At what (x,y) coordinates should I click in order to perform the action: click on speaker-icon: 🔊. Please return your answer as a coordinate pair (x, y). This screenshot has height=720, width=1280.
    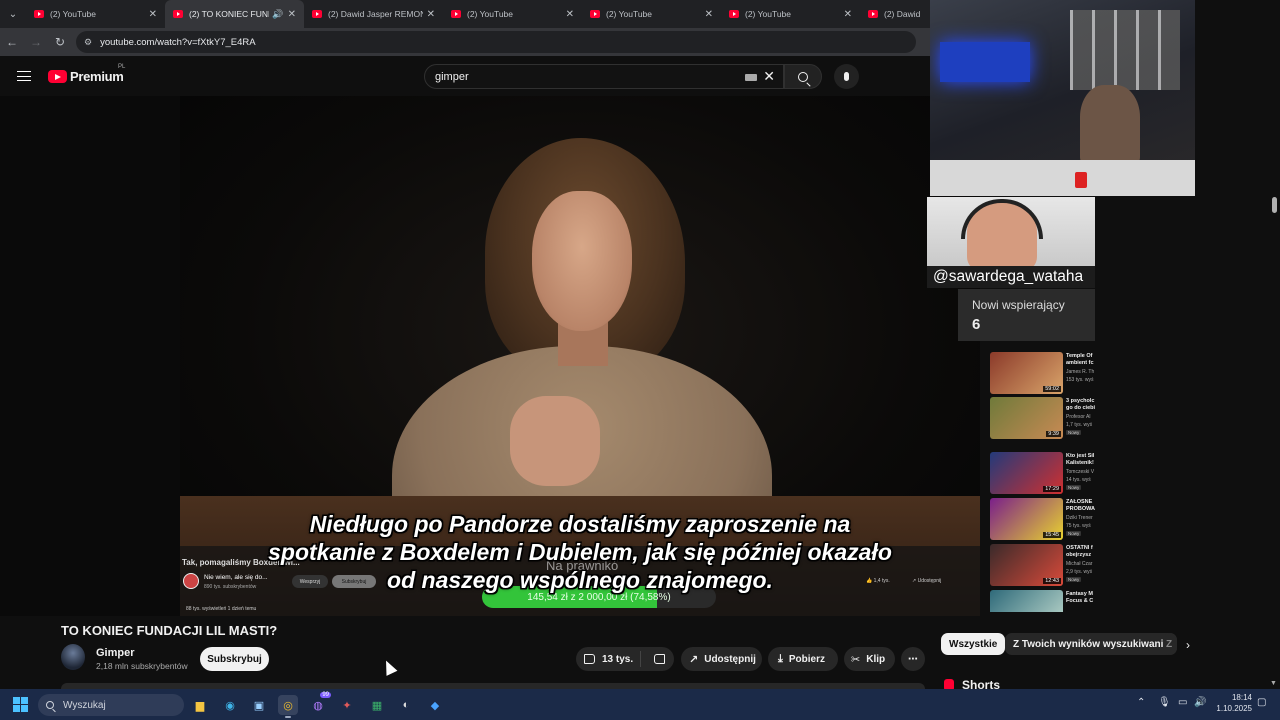
    Looking at the image, I should click on (277, 14).